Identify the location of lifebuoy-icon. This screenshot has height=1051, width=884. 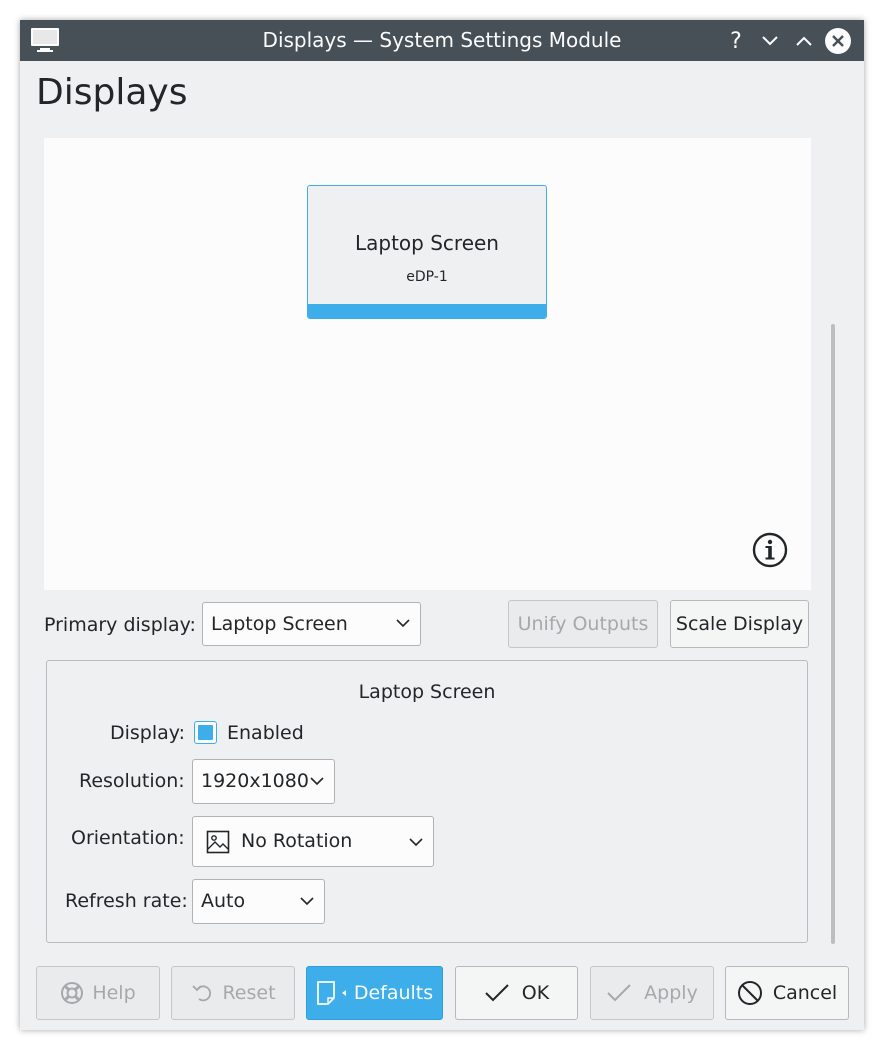
(72, 993).